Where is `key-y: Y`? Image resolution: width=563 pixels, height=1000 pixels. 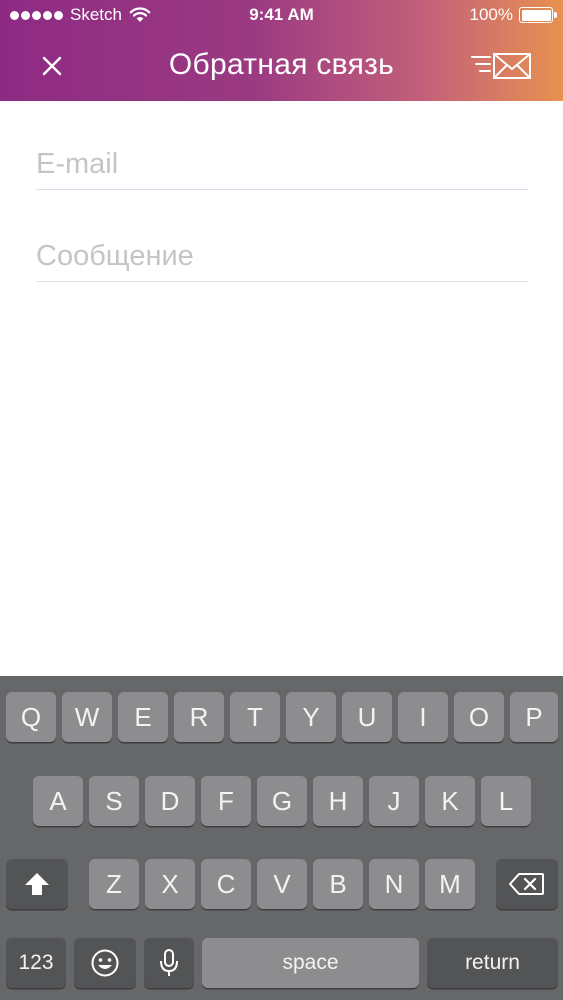
key-y: Y is located at coordinates (311, 717).